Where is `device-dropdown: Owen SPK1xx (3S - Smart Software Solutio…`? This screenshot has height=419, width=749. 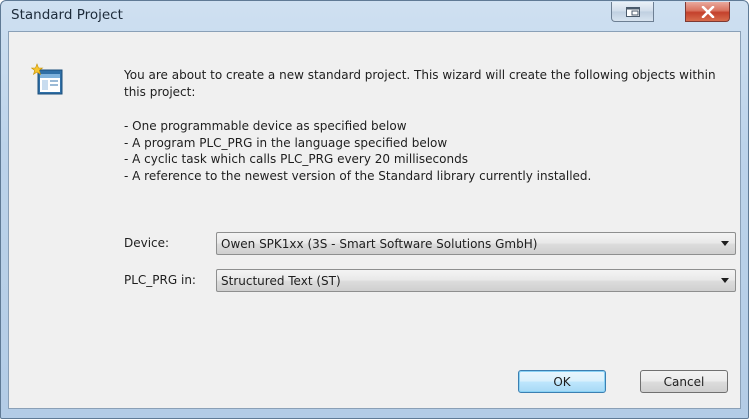 device-dropdown: Owen SPK1xx (3S - Smart Software Solutio… is located at coordinates (476, 243).